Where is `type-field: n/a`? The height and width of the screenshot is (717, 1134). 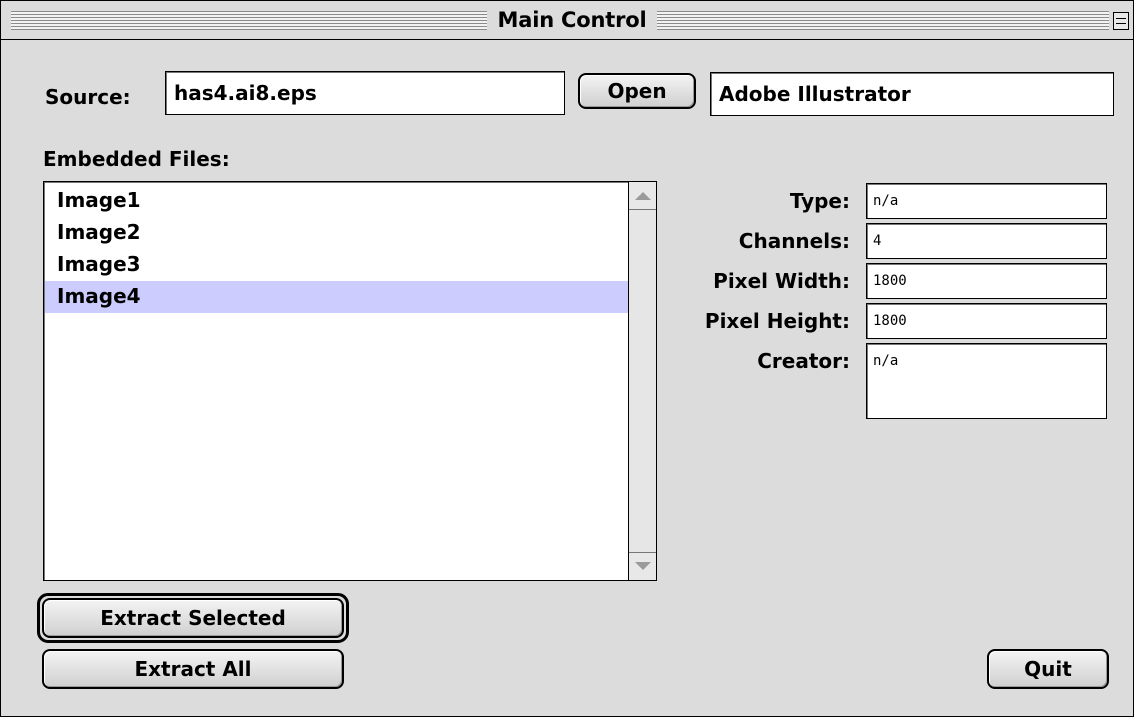 type-field: n/a is located at coordinates (986, 201).